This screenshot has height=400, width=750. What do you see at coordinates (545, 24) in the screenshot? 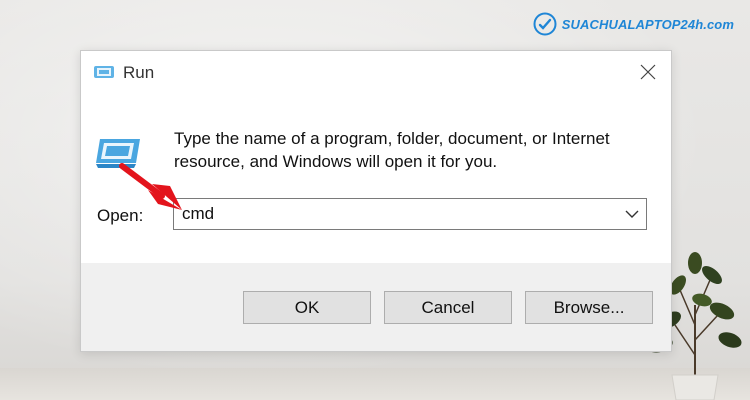
I see `brand-mark-icon` at bounding box center [545, 24].